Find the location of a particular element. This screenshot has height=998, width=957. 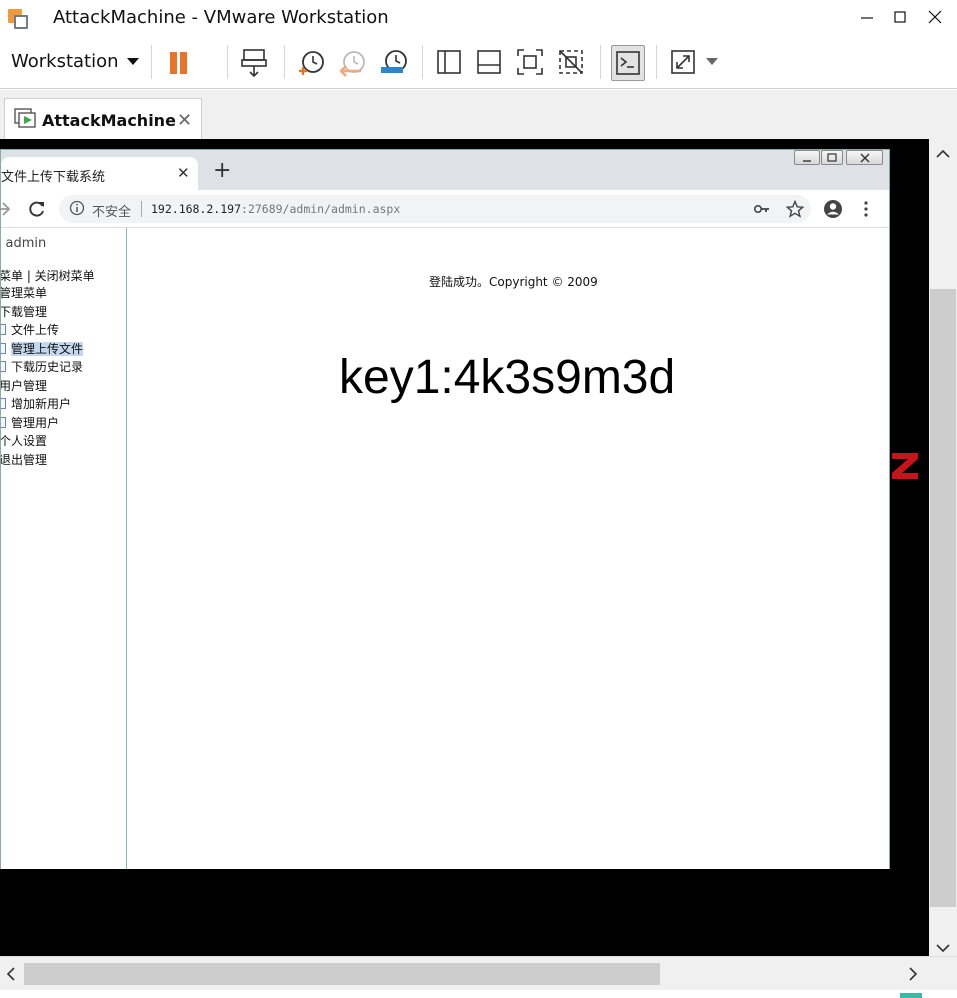

snapshot-revert-icon is located at coordinates (352, 64).